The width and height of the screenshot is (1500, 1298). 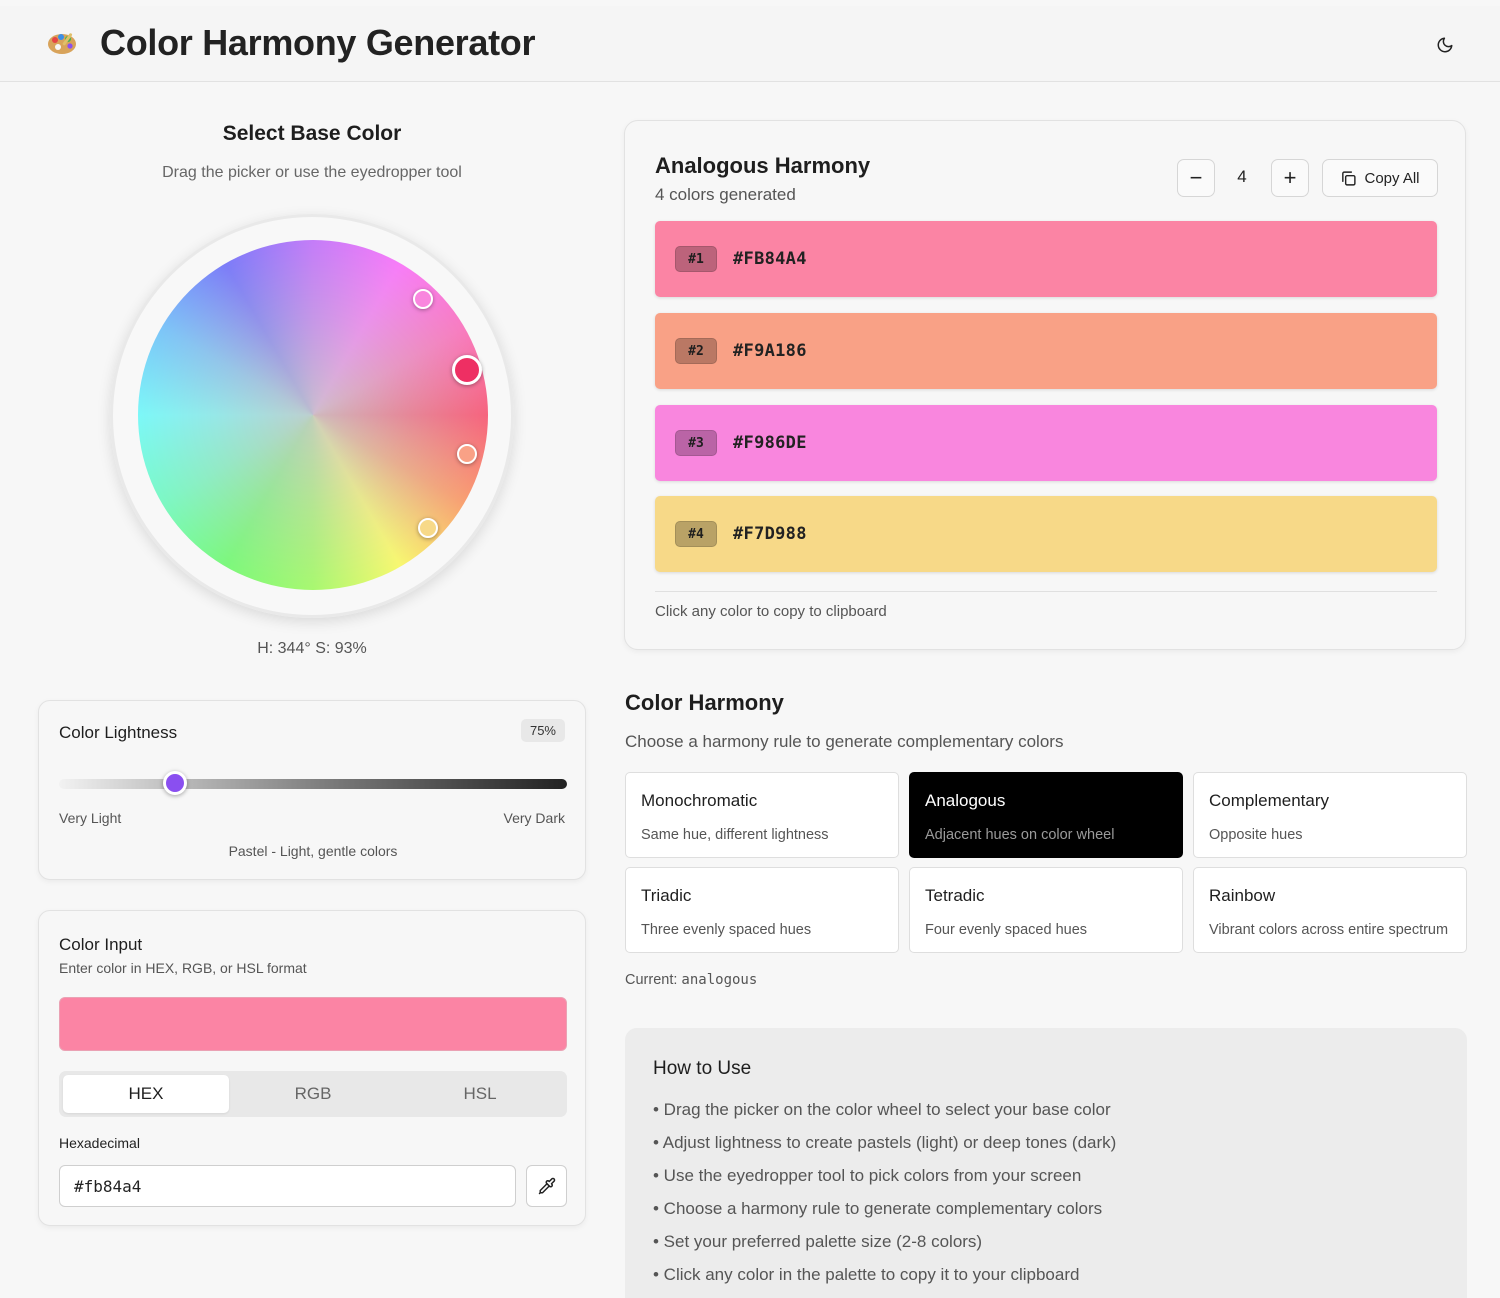 I want to click on eyedropper-icon, so click(x=546, y=1186).